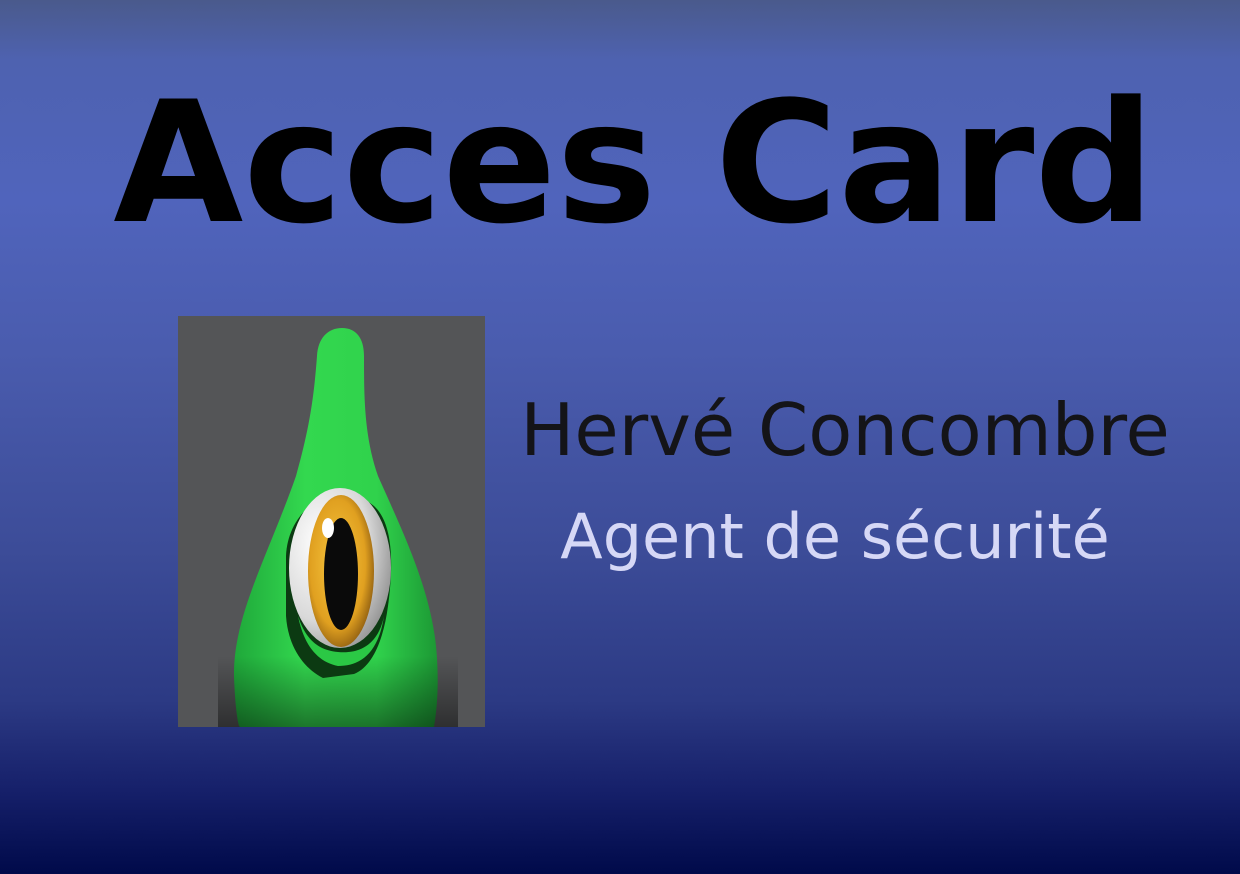  I want to click on portrait-photo, so click(331, 521).